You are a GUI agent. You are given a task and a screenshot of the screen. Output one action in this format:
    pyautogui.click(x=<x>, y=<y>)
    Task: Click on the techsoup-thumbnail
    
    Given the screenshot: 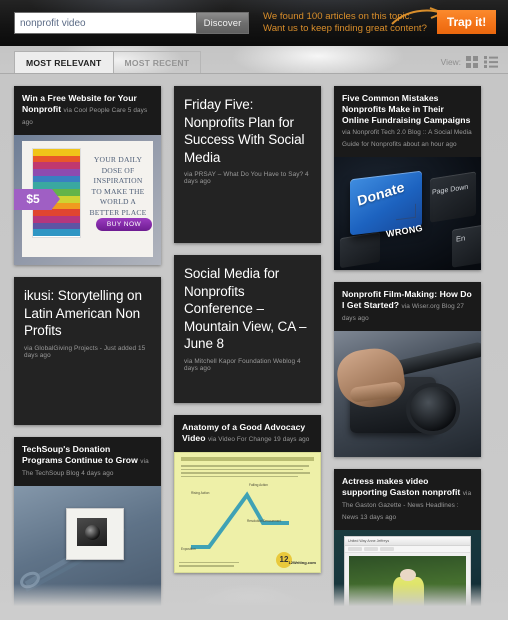 What is the action you would take?
    pyautogui.click(x=95, y=534)
    